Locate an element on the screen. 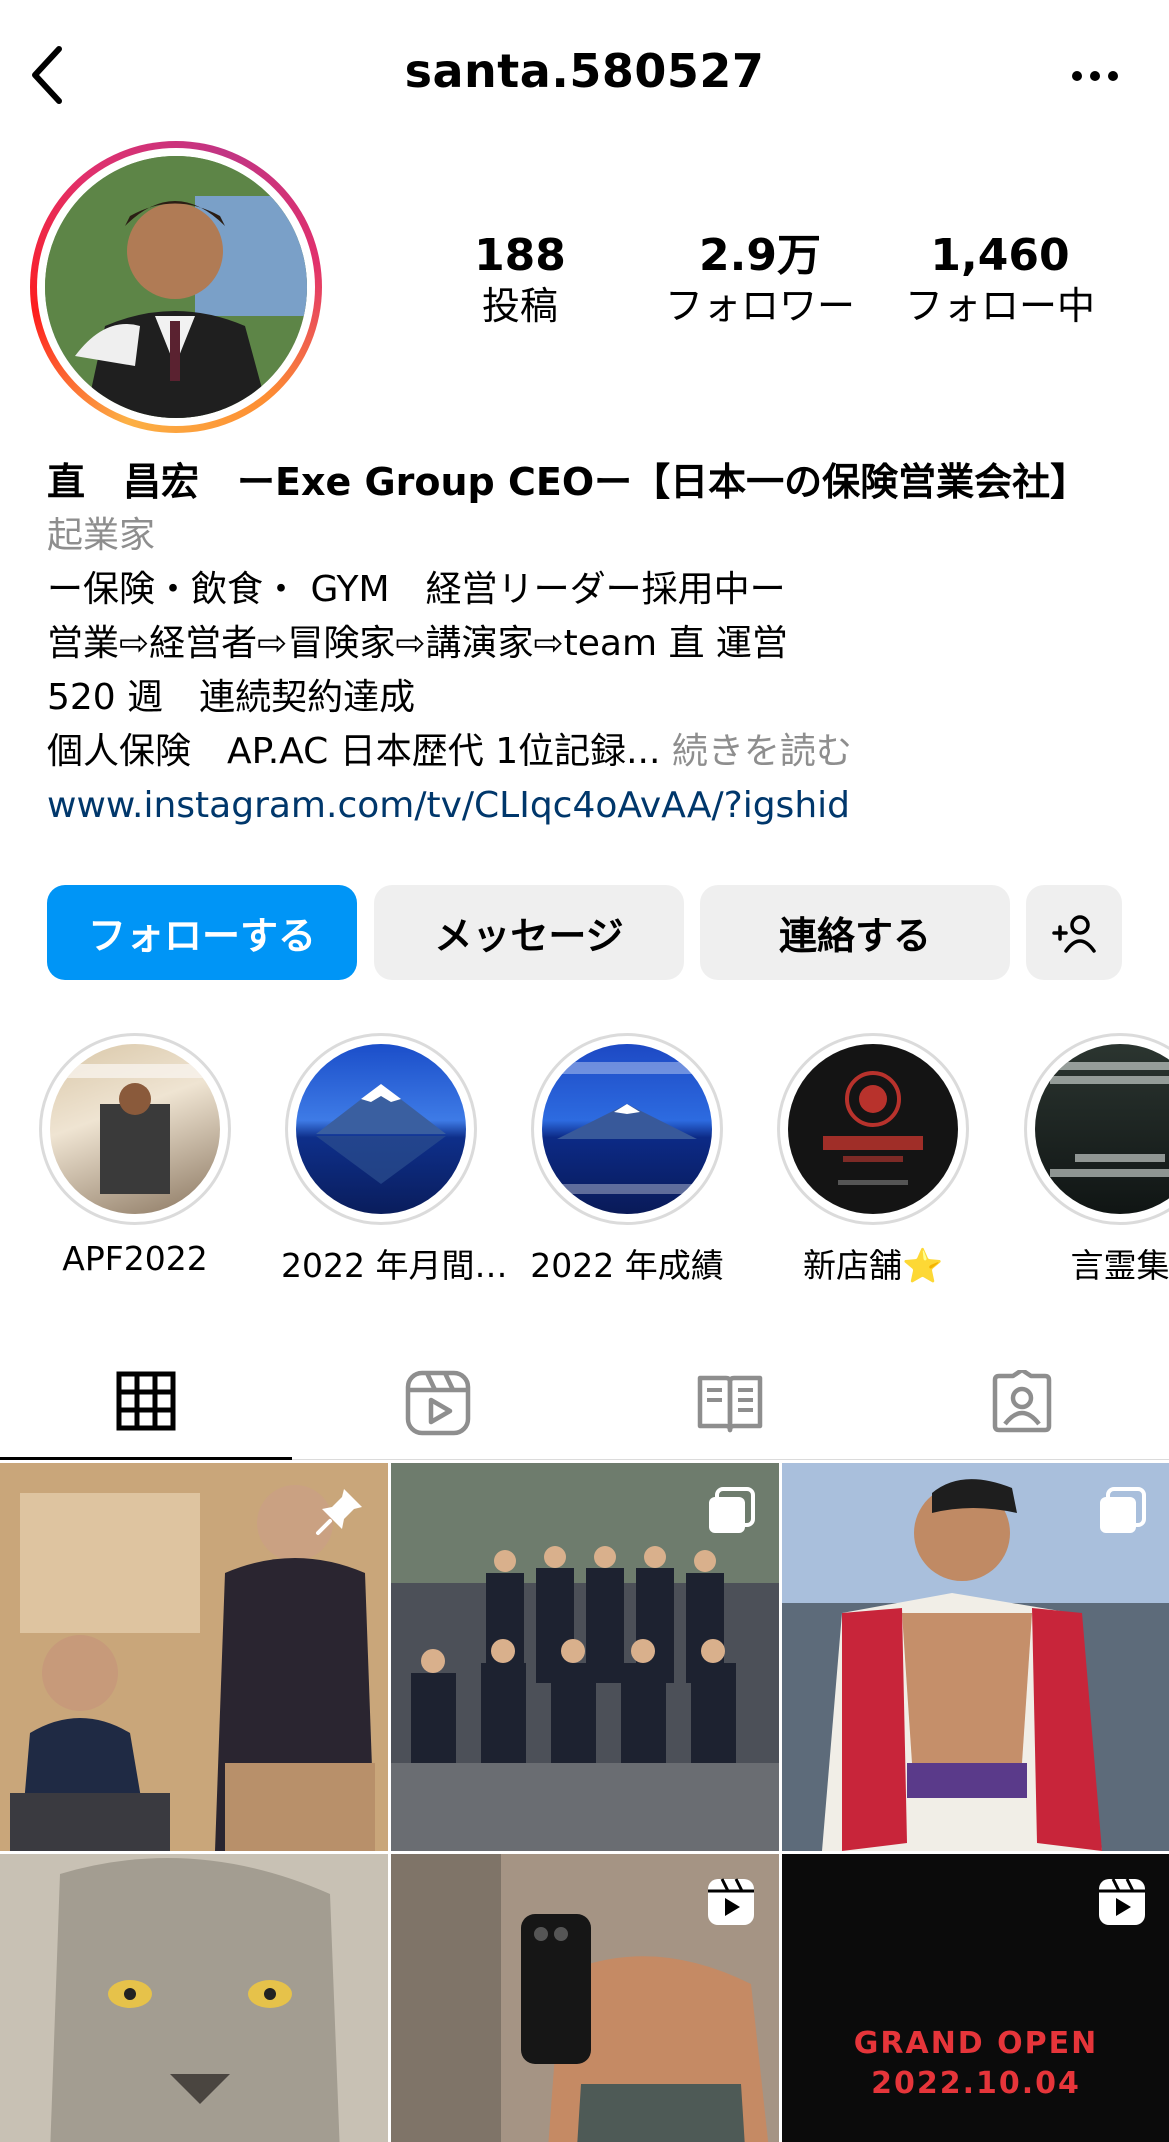 The image size is (1169, 2142). bio-line: 営業⇨経営者⇨冒険家⇨講演家⇨team 直 運営 is located at coordinates (417, 643).